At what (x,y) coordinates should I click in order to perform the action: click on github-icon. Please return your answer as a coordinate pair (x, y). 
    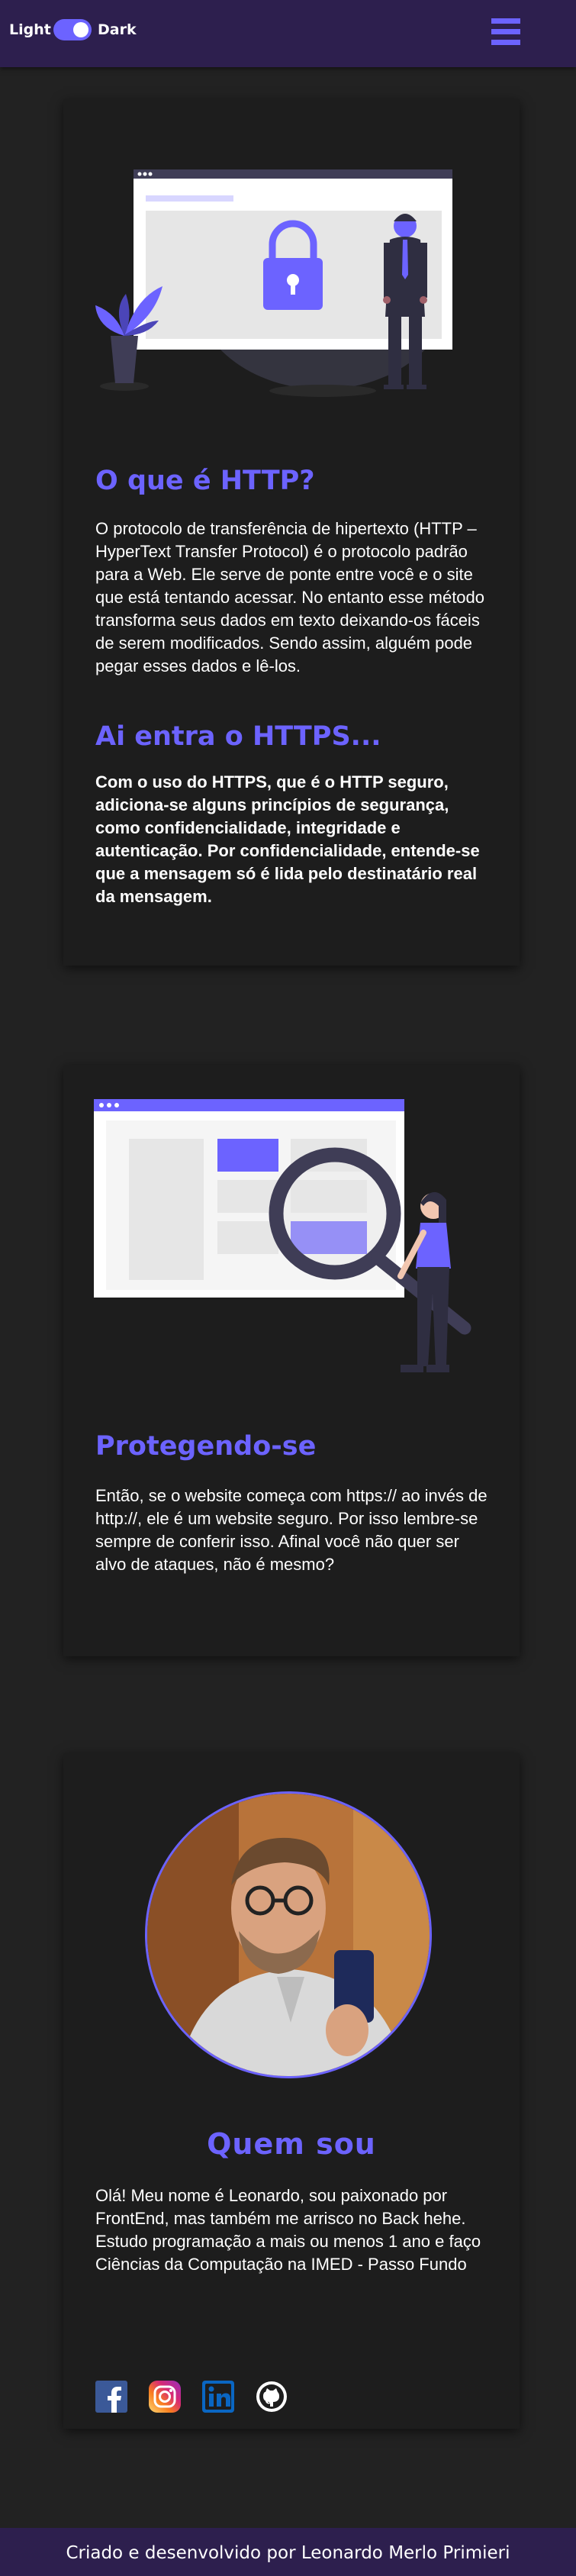
    Looking at the image, I should click on (272, 2397).